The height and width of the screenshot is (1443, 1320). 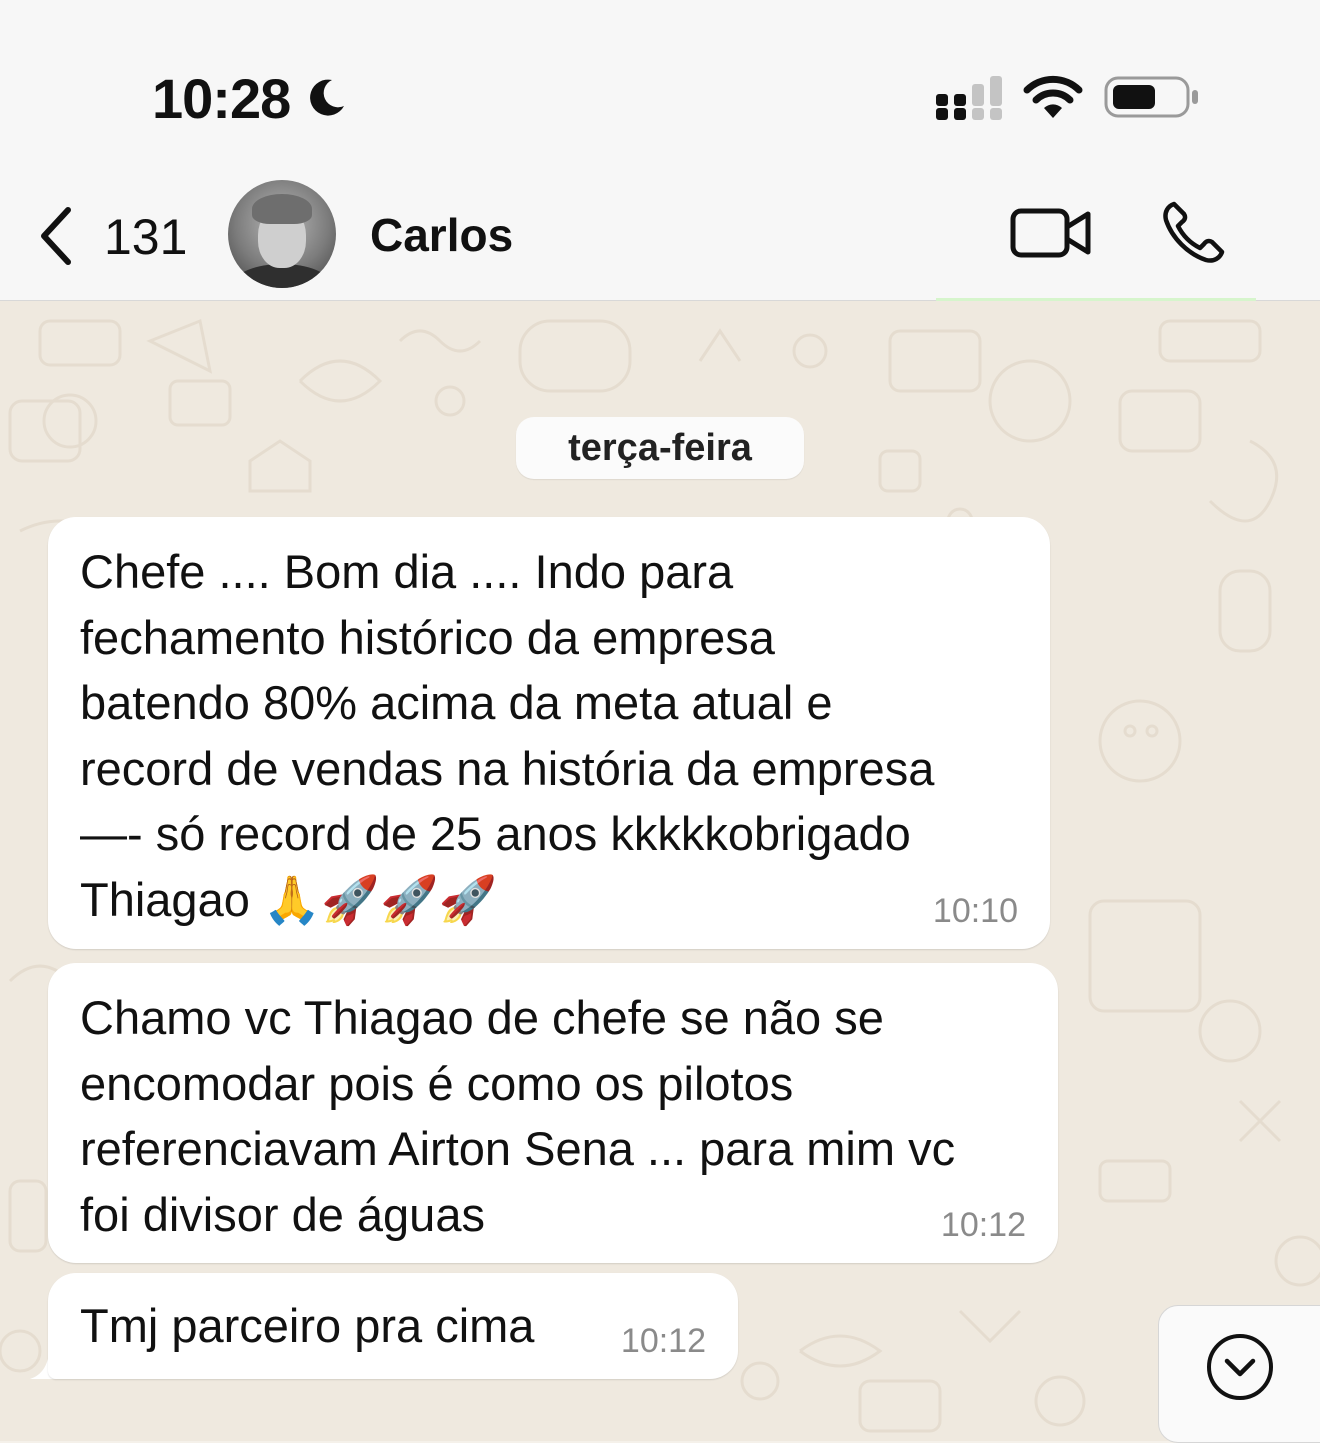 I want to click on back-unread-count: 131, so click(x=145, y=237).